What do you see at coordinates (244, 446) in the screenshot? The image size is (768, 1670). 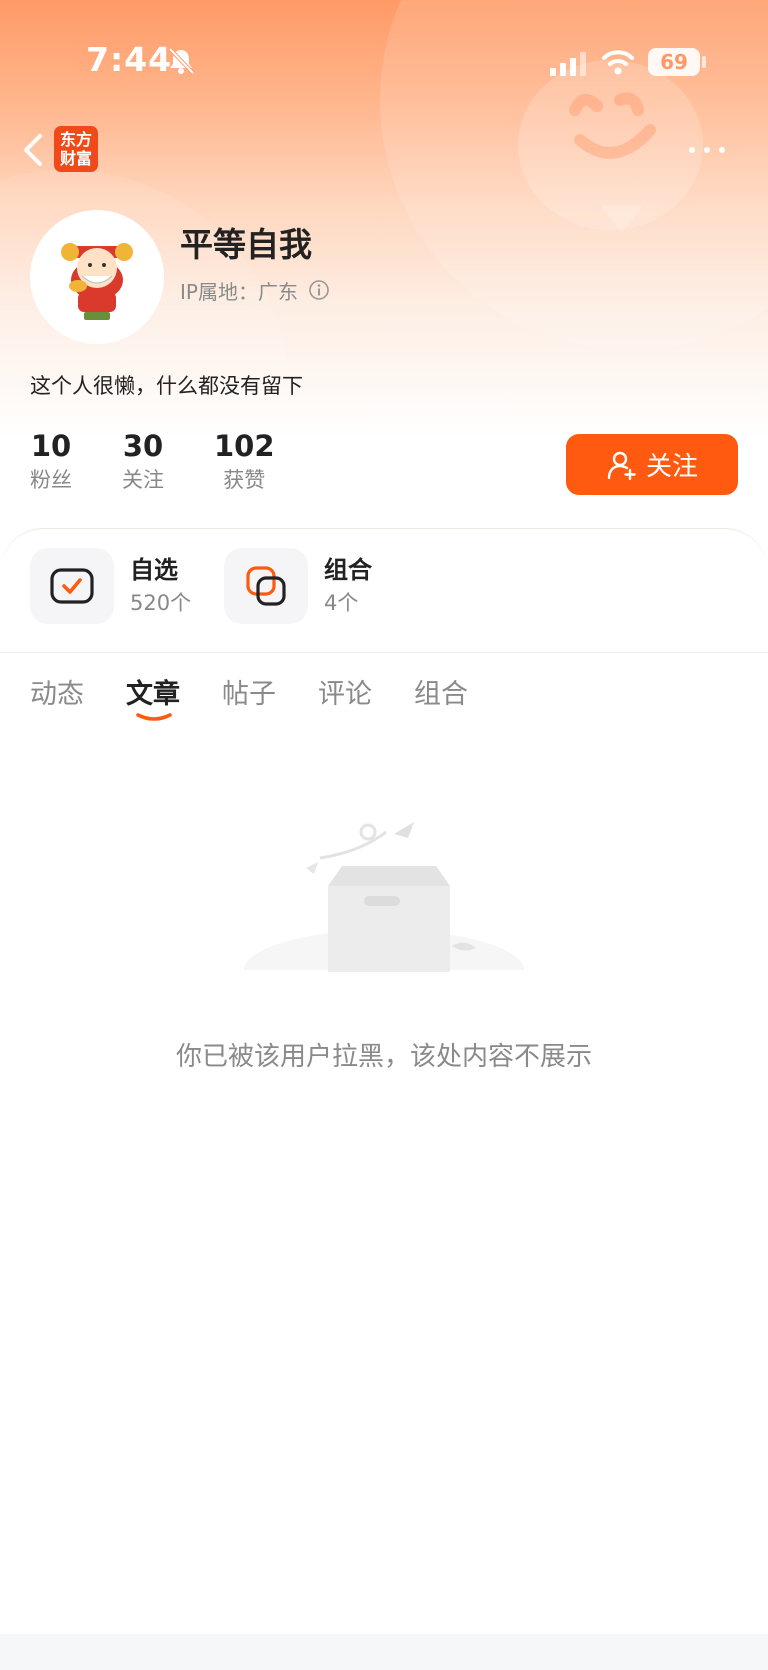 I see `stat-value: 102` at bounding box center [244, 446].